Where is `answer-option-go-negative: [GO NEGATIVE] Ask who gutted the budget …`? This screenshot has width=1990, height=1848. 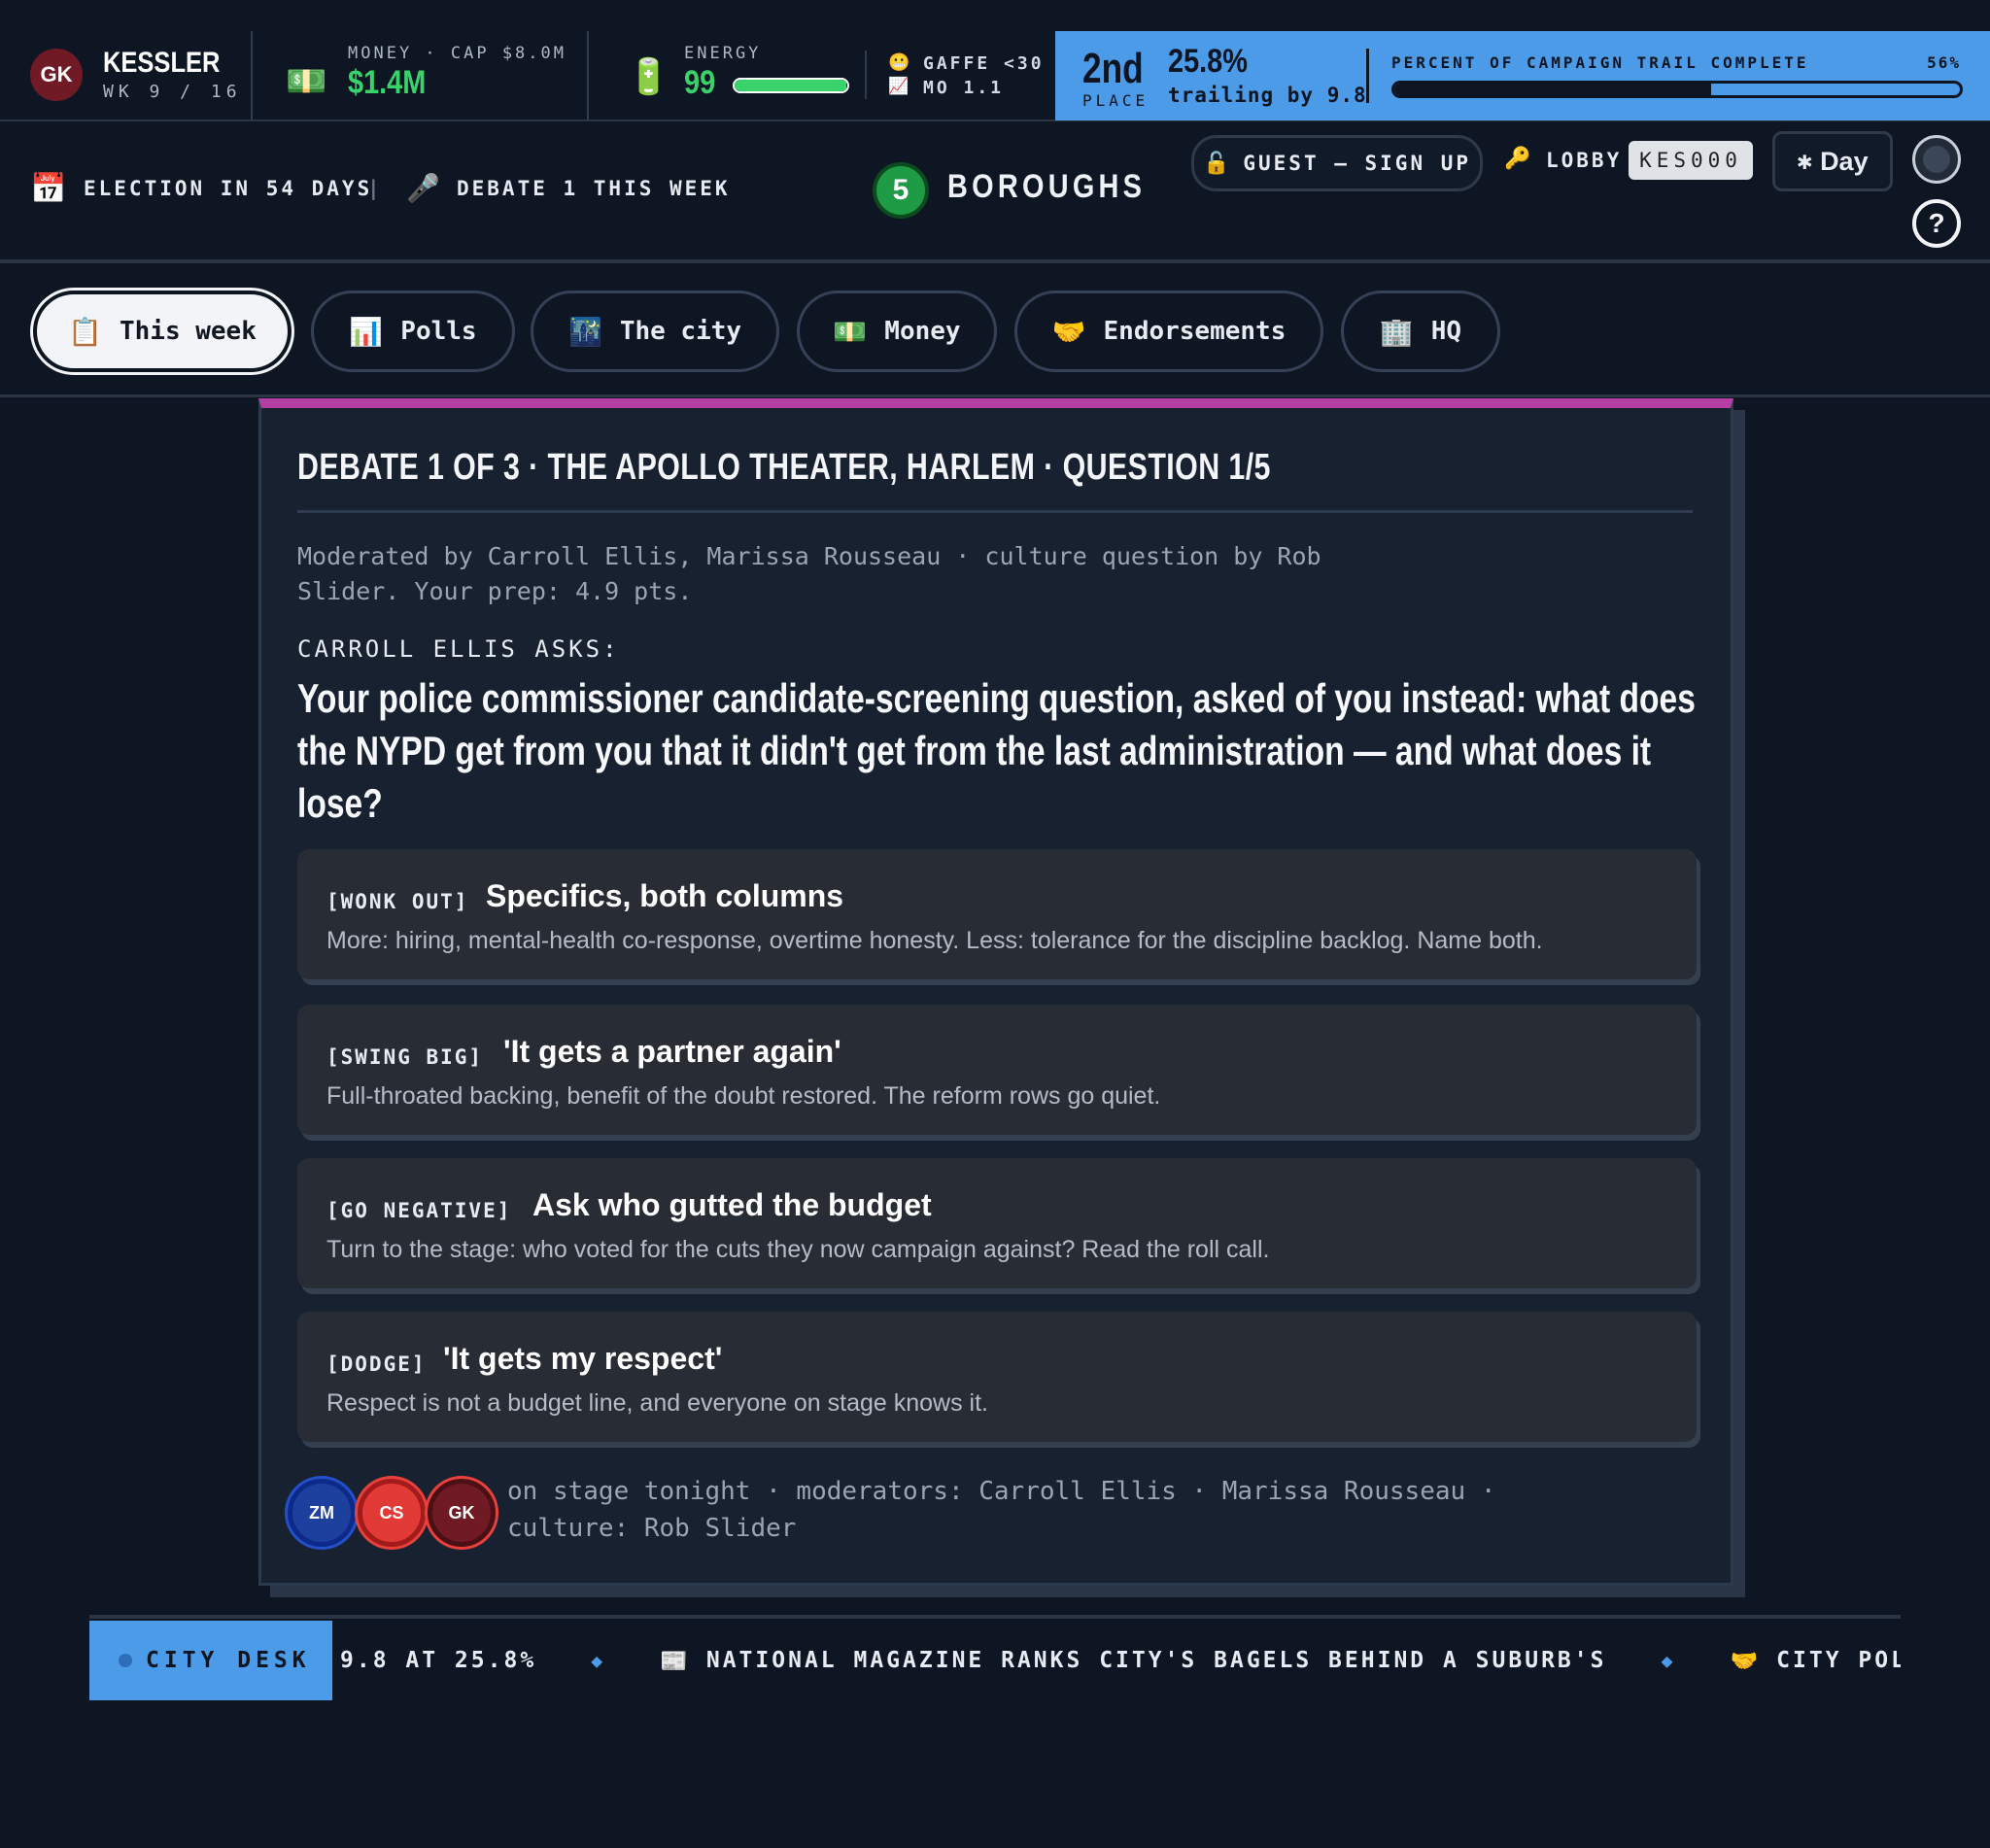 answer-option-go-negative: [GO NEGATIVE] Ask who gutted the budget … is located at coordinates (997, 1223).